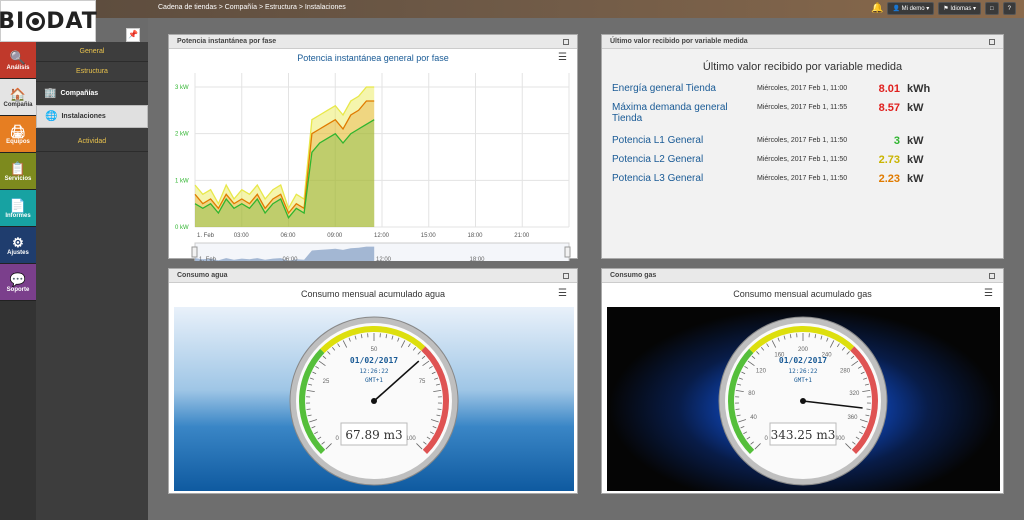 This screenshot has height=520, width=1024. Describe the element at coordinates (889, 179) in the screenshot. I see `last-value-number: 2.23` at that location.